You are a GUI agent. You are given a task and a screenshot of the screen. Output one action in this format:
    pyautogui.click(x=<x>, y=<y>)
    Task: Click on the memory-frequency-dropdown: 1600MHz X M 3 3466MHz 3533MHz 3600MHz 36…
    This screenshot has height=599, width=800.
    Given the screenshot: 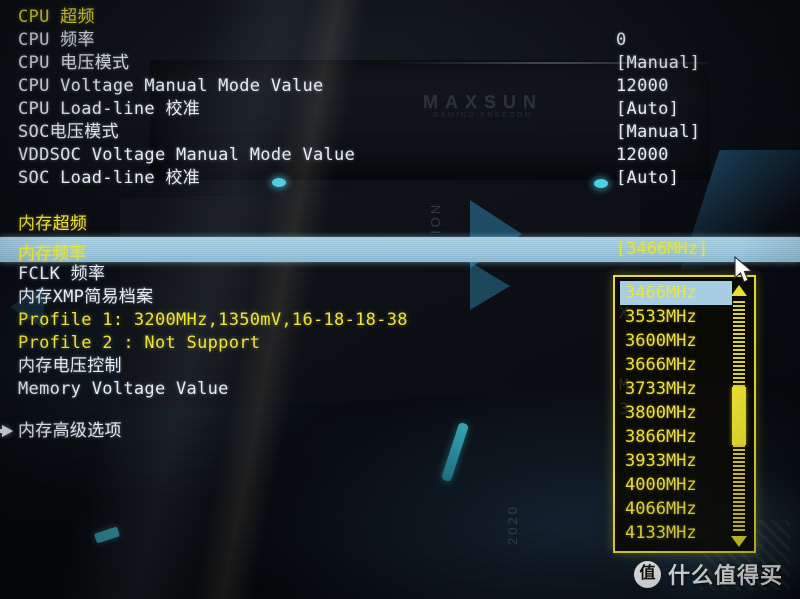 What is the action you would take?
    pyautogui.click(x=684, y=414)
    